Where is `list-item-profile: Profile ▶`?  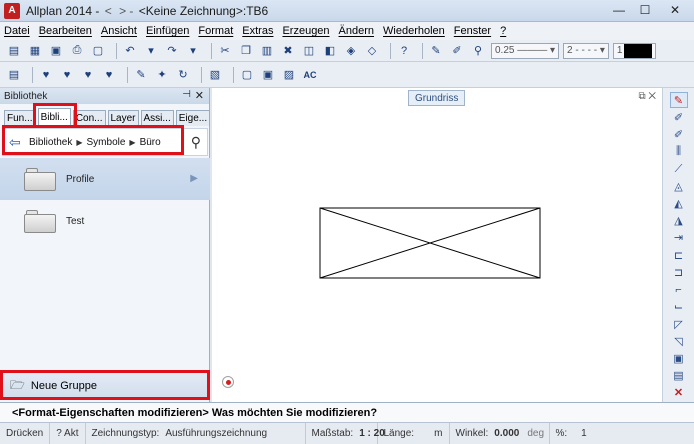 list-item-profile: Profile ▶ is located at coordinates (105, 179).